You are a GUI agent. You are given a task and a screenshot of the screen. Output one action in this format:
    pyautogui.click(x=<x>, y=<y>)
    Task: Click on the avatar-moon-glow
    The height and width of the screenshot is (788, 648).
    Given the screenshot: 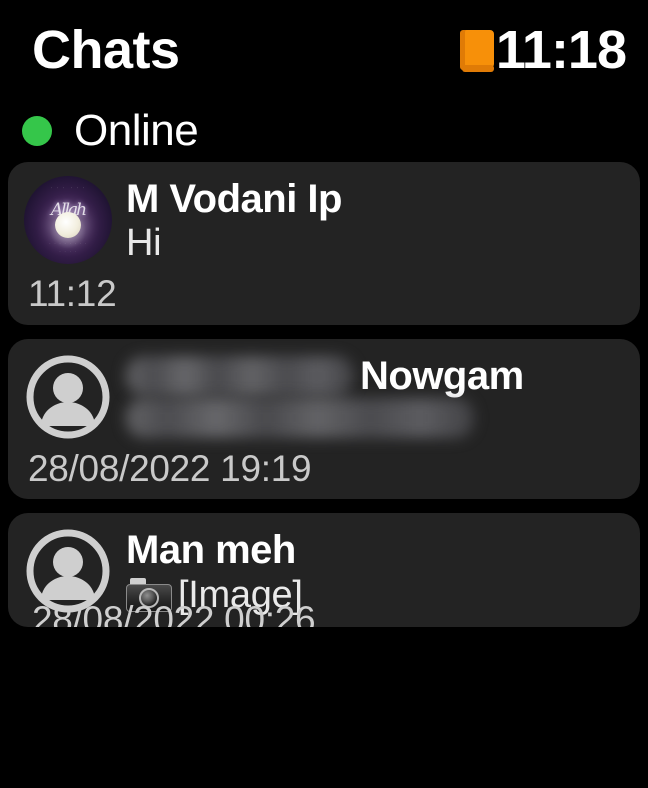 What is the action you would take?
    pyautogui.click(x=68, y=225)
    